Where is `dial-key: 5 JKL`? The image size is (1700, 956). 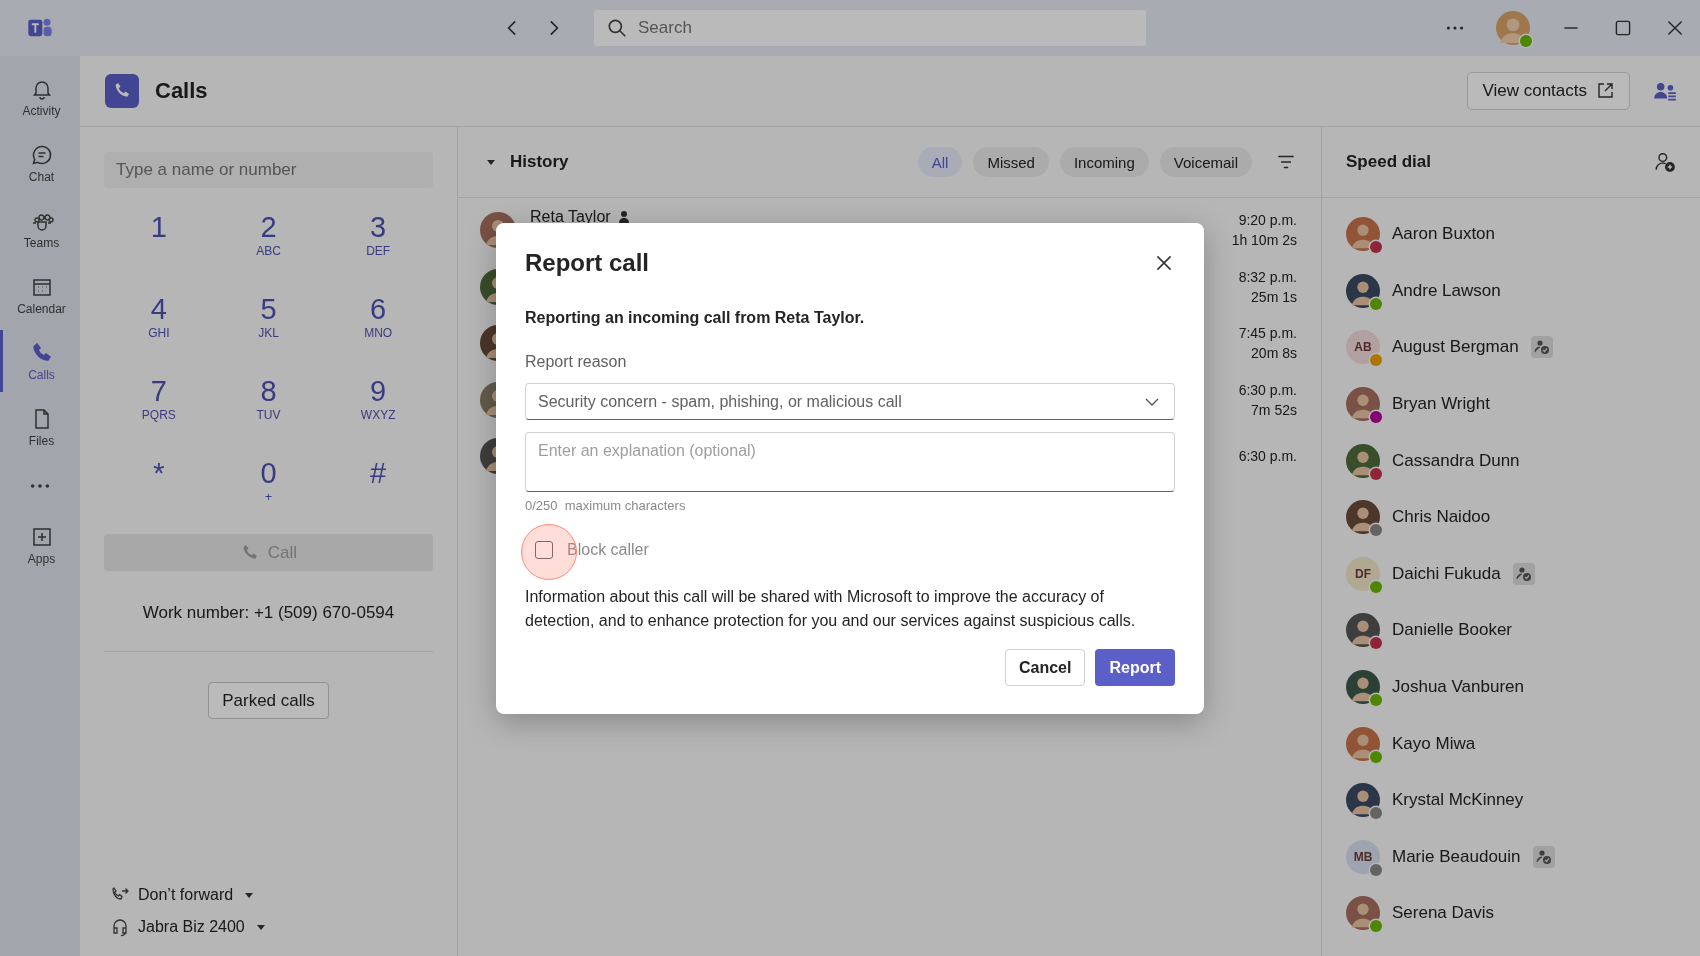
dial-key: 5 JKL is located at coordinates (268, 323).